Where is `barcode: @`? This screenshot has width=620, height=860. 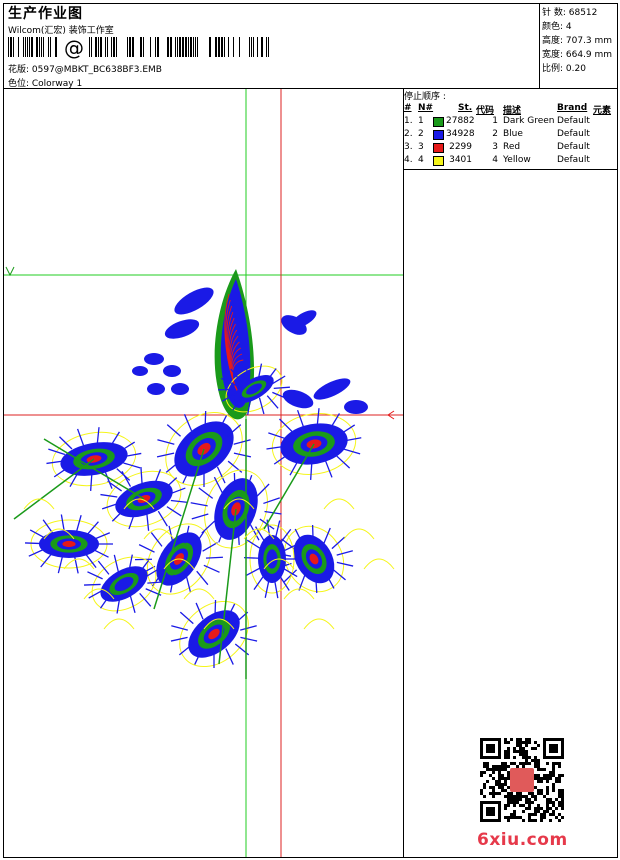 barcode: @ is located at coordinates (138, 48).